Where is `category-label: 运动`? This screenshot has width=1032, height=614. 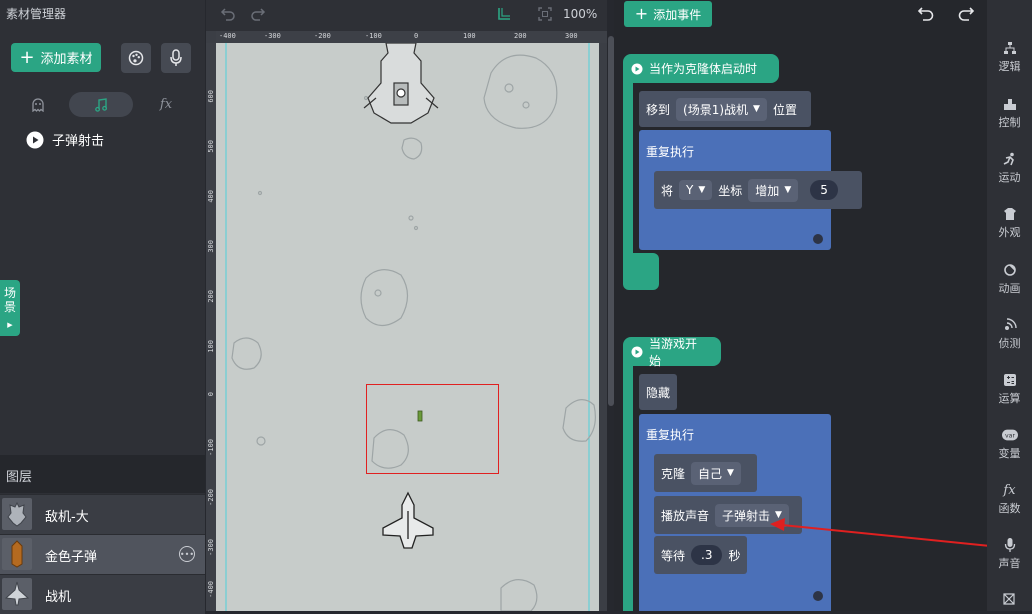 category-label: 运动 is located at coordinates (1009, 177).